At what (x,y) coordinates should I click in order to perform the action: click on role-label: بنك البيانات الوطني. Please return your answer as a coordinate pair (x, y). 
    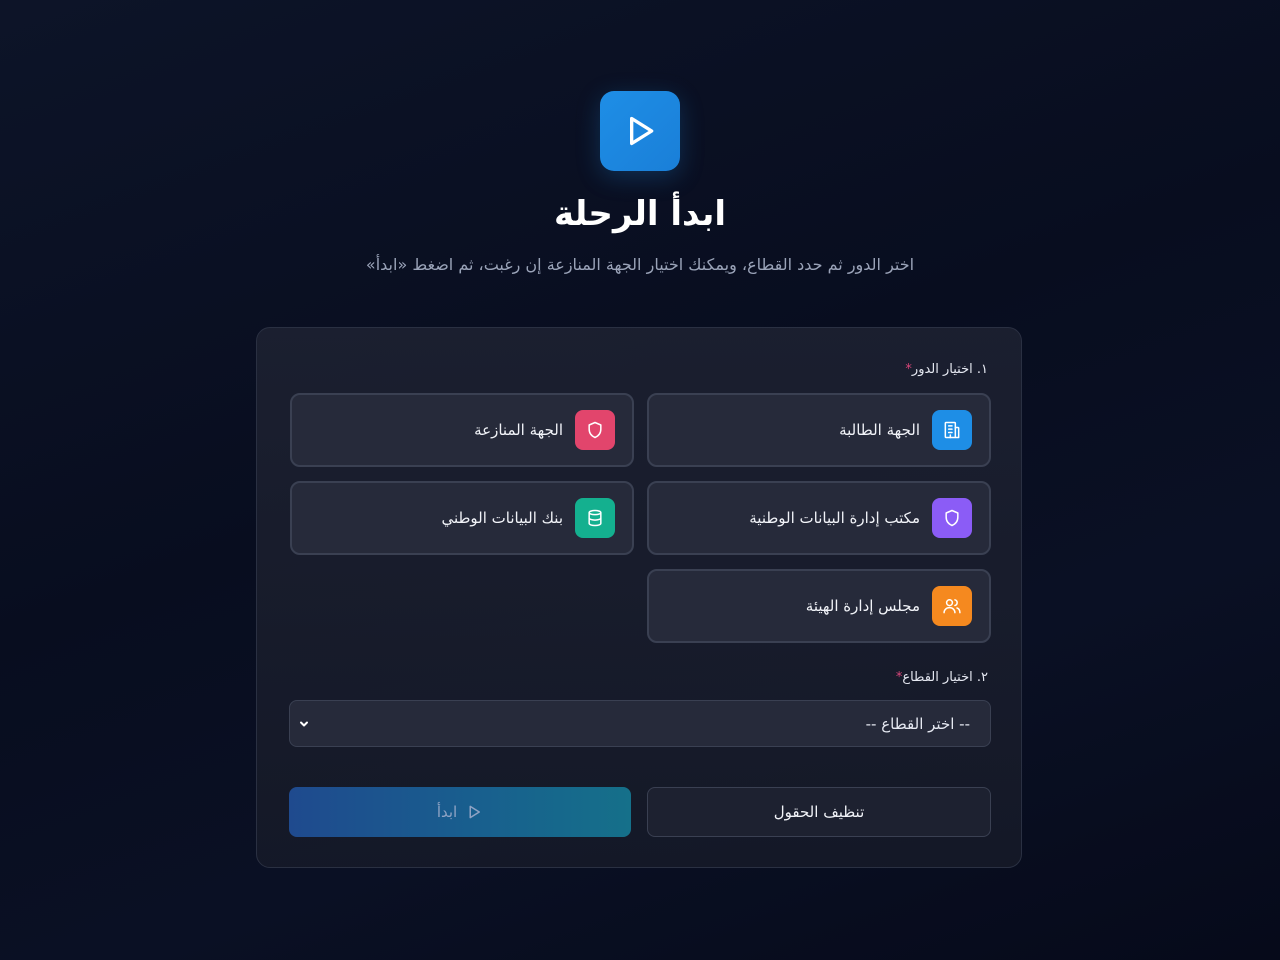
    Looking at the image, I should click on (502, 518).